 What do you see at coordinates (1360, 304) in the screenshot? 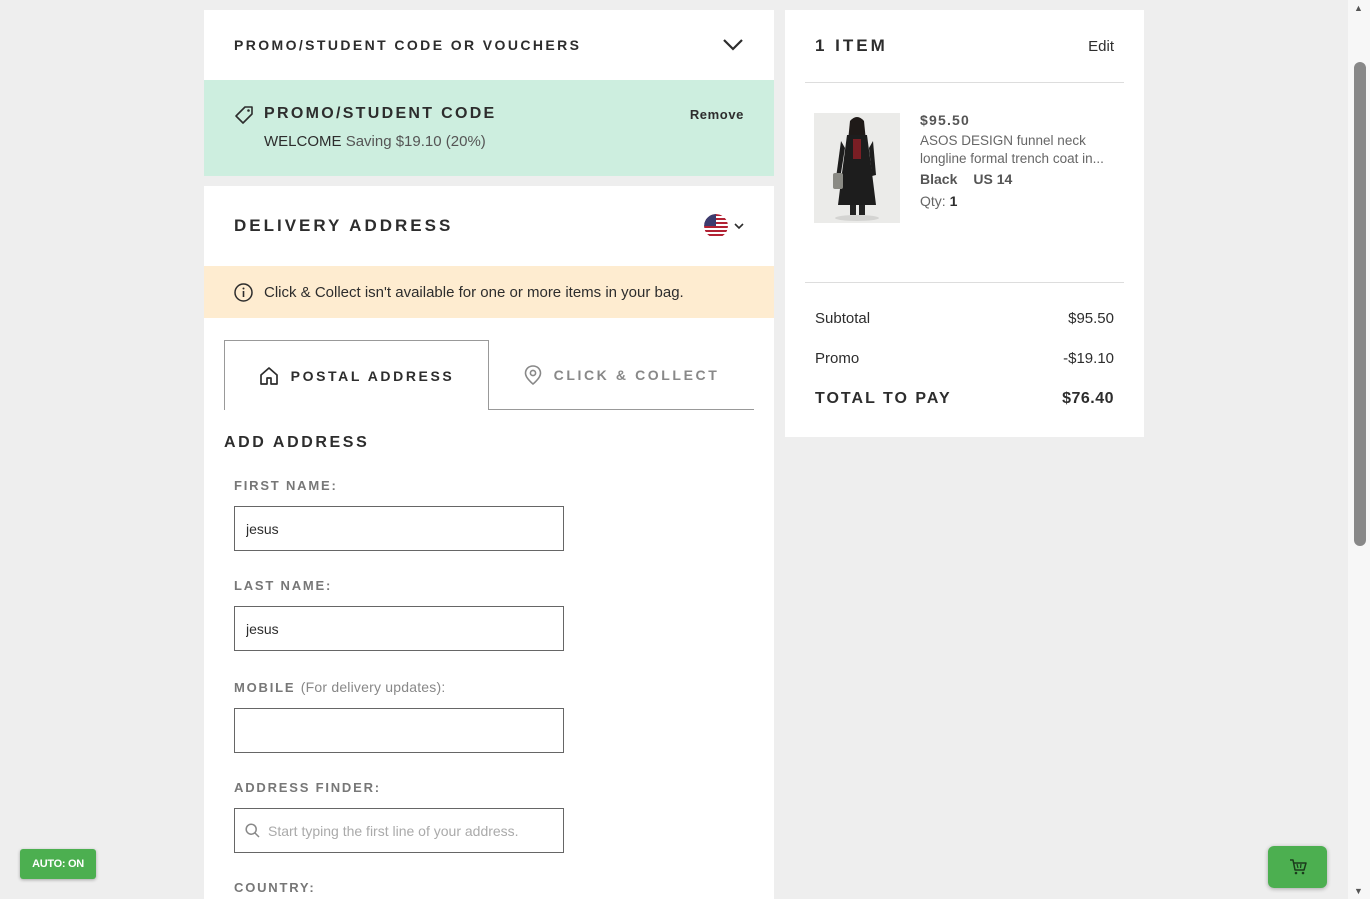
I see `scrollbar-thumb` at bounding box center [1360, 304].